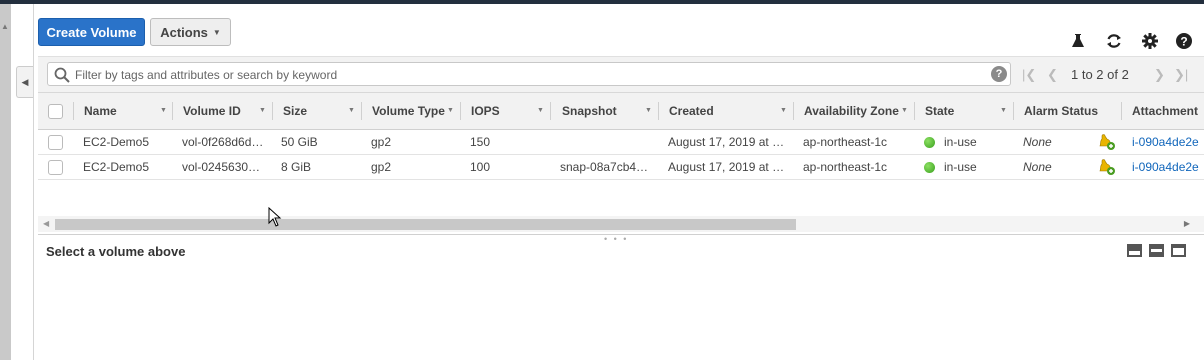  Describe the element at coordinates (91, 32) in the screenshot. I see `create-volume-button: Create Volume` at that location.